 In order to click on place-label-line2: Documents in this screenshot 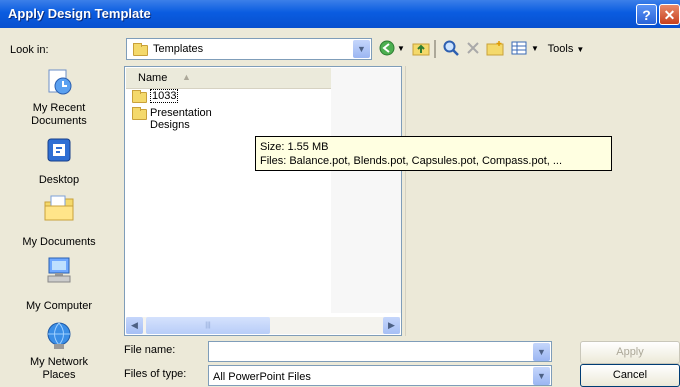, I will do `click(59, 121)`.